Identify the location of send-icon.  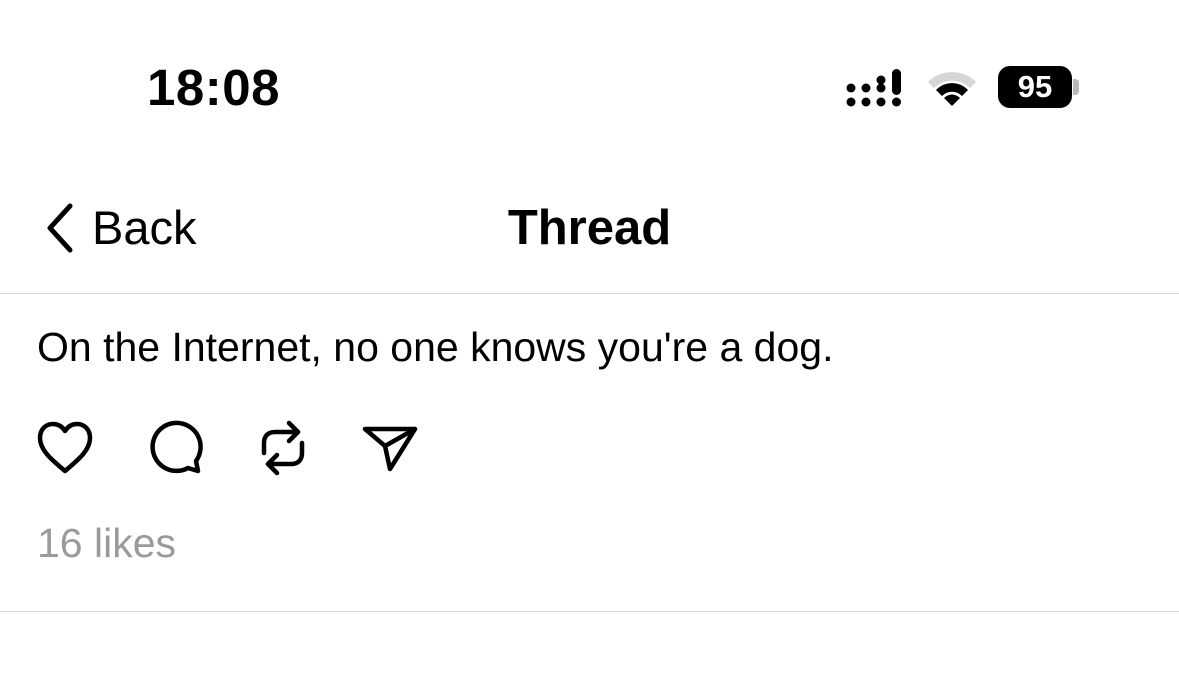
(390, 449).